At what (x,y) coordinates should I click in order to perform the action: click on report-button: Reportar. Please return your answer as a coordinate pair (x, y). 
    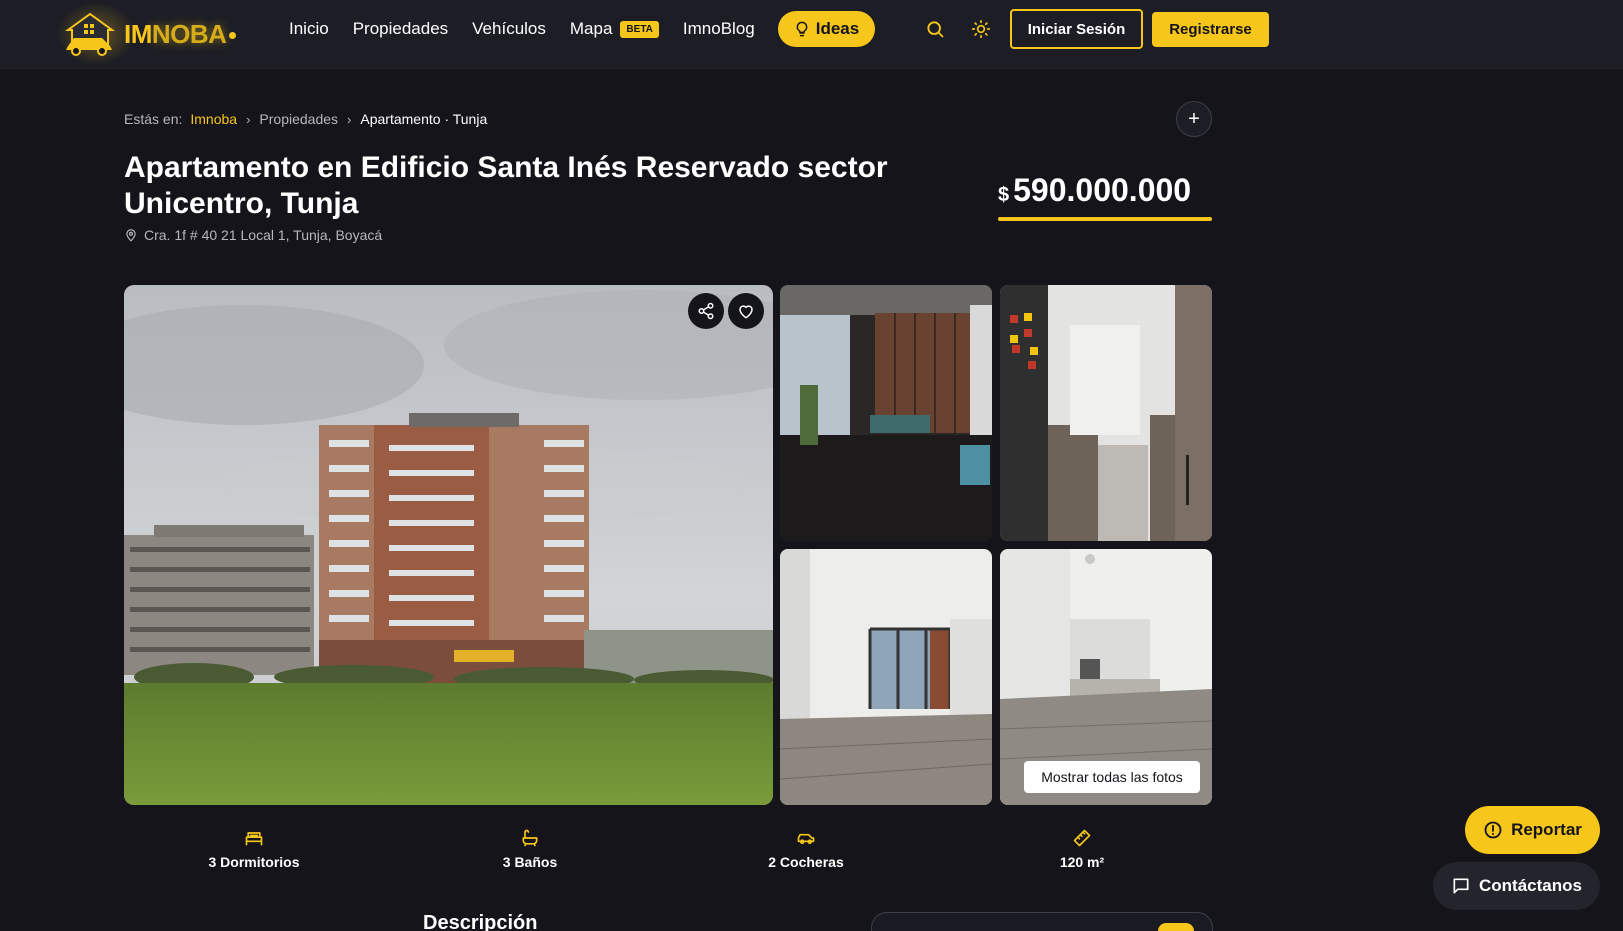
    Looking at the image, I should click on (1532, 830).